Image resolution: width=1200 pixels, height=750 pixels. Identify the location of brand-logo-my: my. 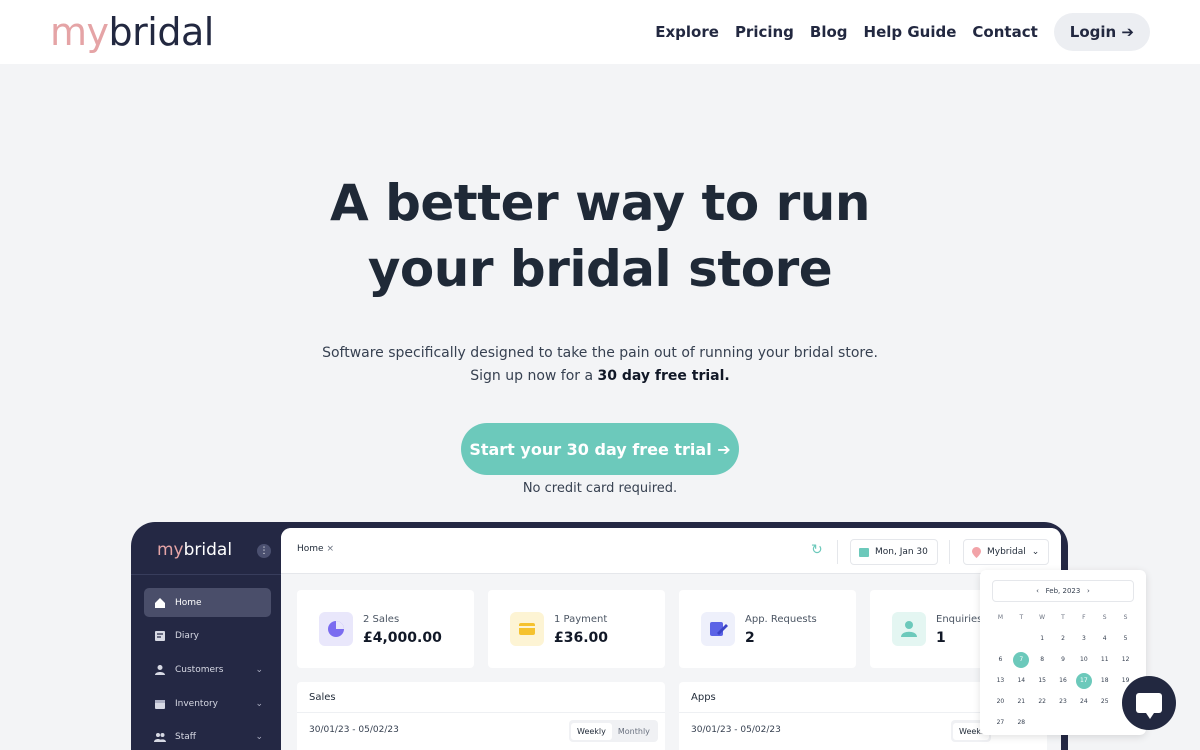
(79, 32).